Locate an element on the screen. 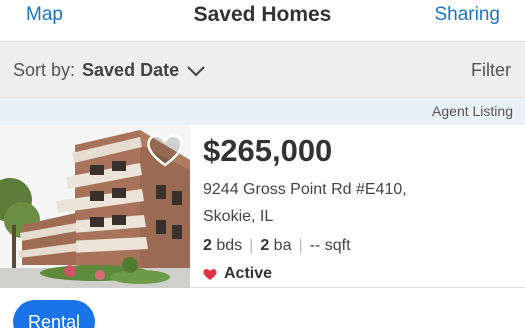  sort-label: Sort by: is located at coordinates (44, 70).